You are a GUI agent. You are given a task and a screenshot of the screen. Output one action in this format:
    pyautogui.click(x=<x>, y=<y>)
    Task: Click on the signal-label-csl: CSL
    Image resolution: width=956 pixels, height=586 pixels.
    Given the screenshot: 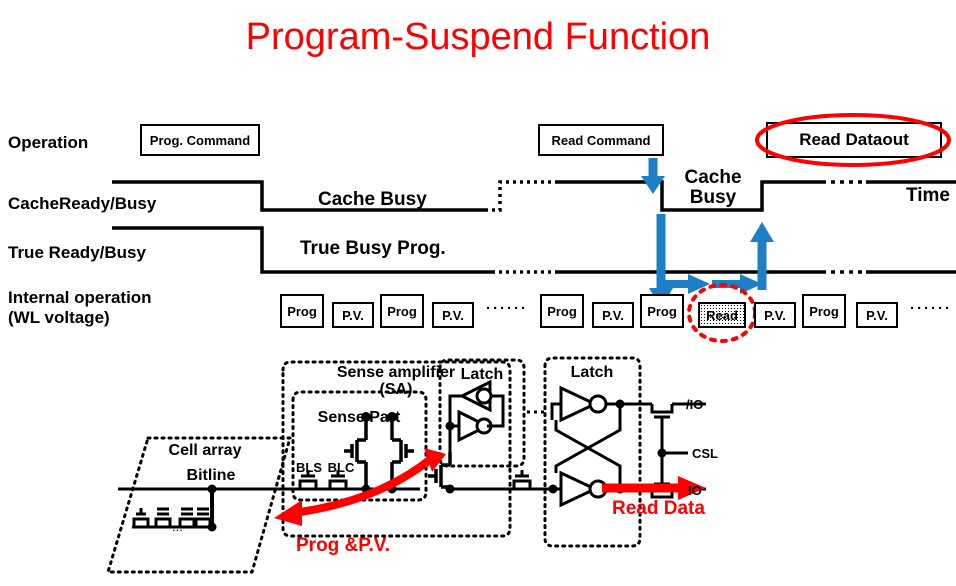 What is the action you would take?
    pyautogui.click(x=705, y=453)
    